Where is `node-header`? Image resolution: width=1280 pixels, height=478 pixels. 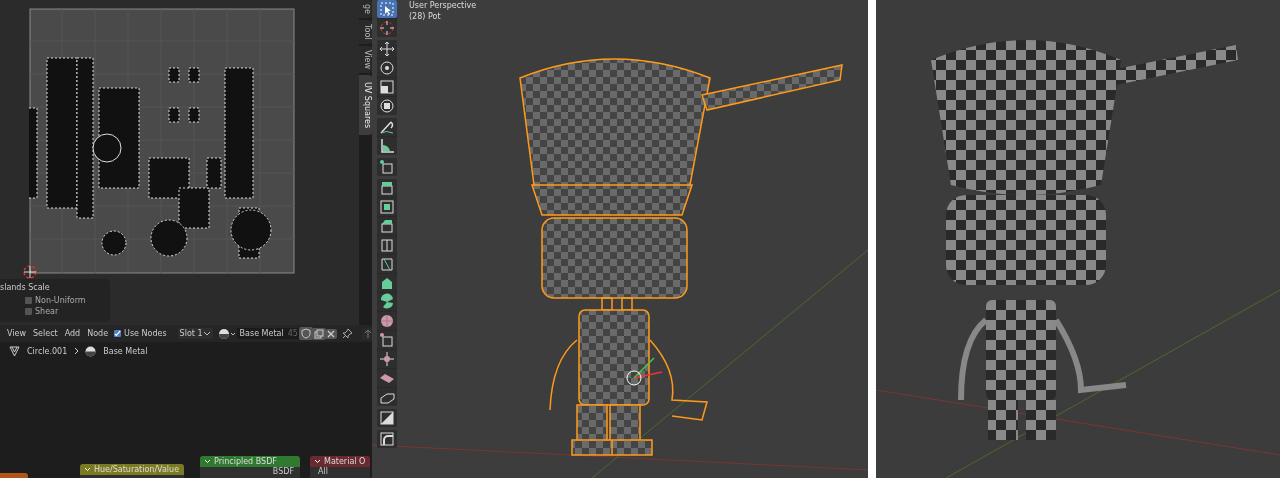 node-header is located at coordinates (14, 475).